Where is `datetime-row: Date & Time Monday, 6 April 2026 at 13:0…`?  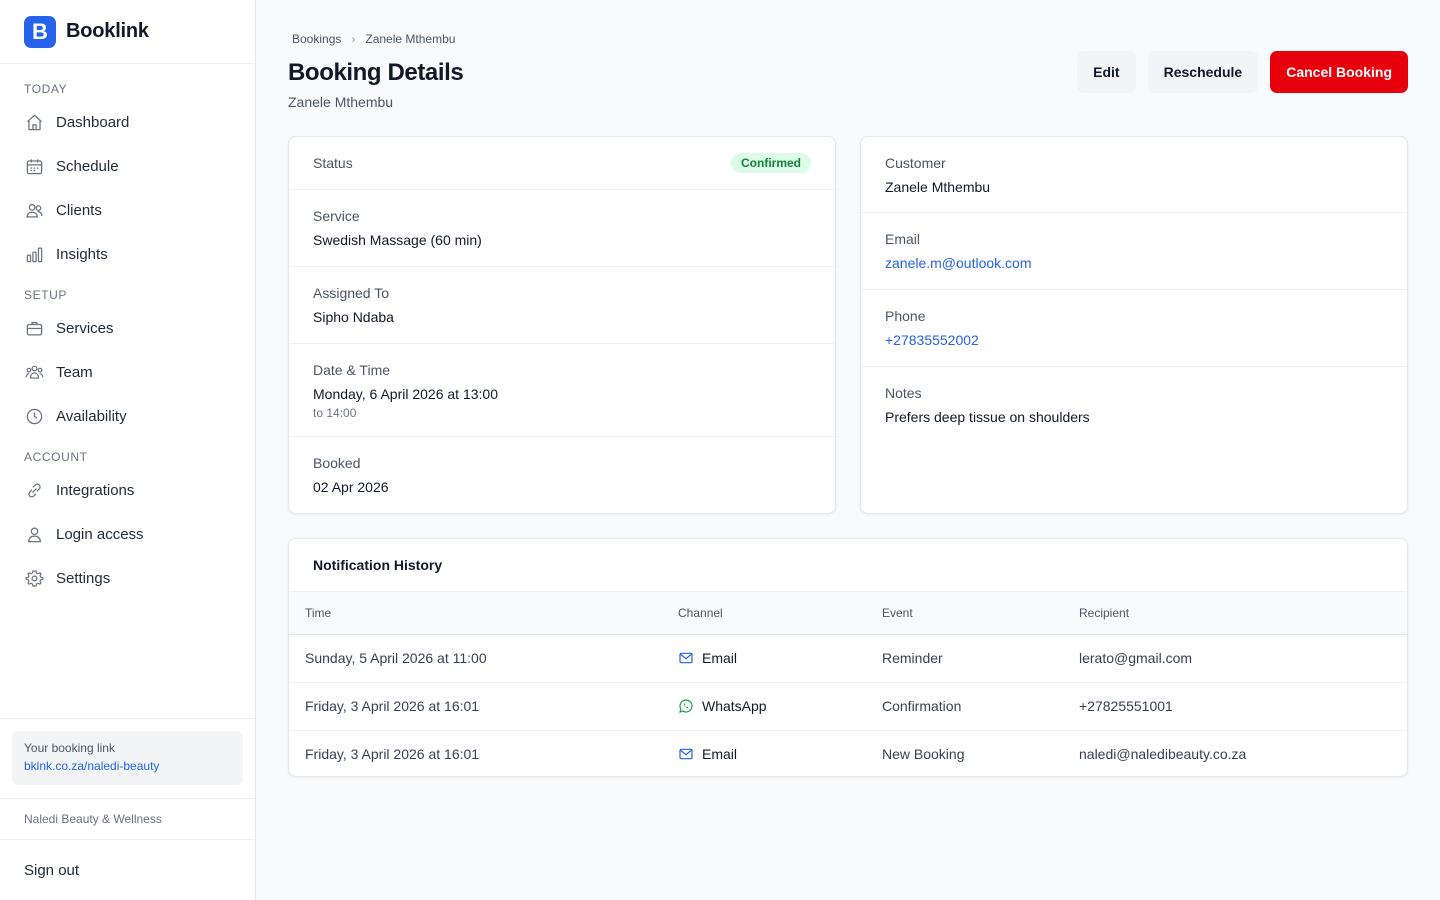 datetime-row: Date & Time Monday, 6 April 2026 at 13:0… is located at coordinates (562, 390).